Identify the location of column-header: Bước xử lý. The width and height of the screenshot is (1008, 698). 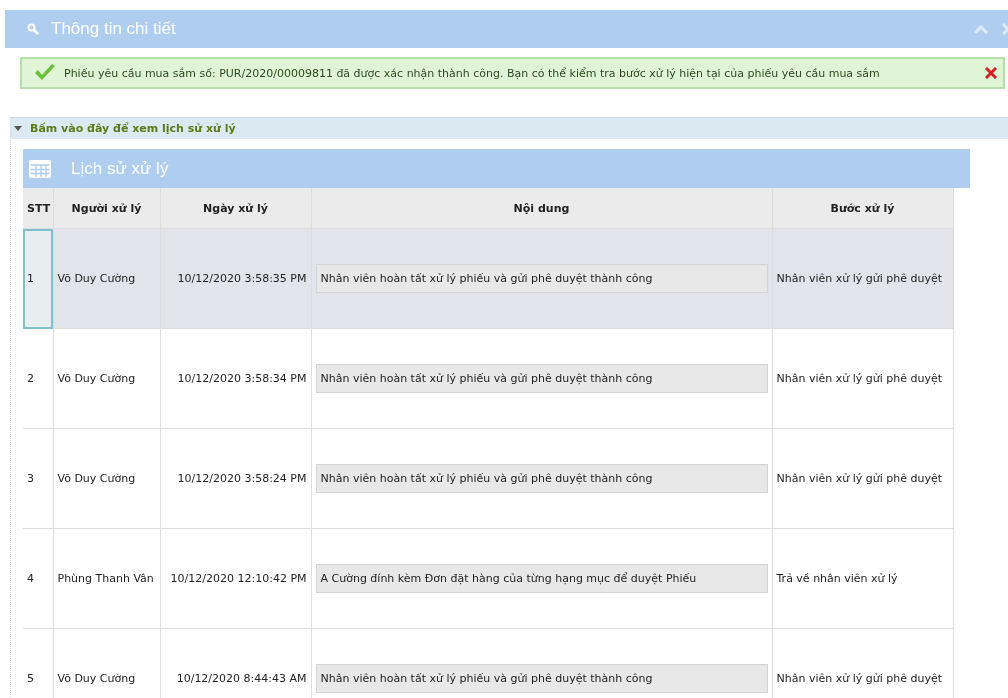
(862, 208).